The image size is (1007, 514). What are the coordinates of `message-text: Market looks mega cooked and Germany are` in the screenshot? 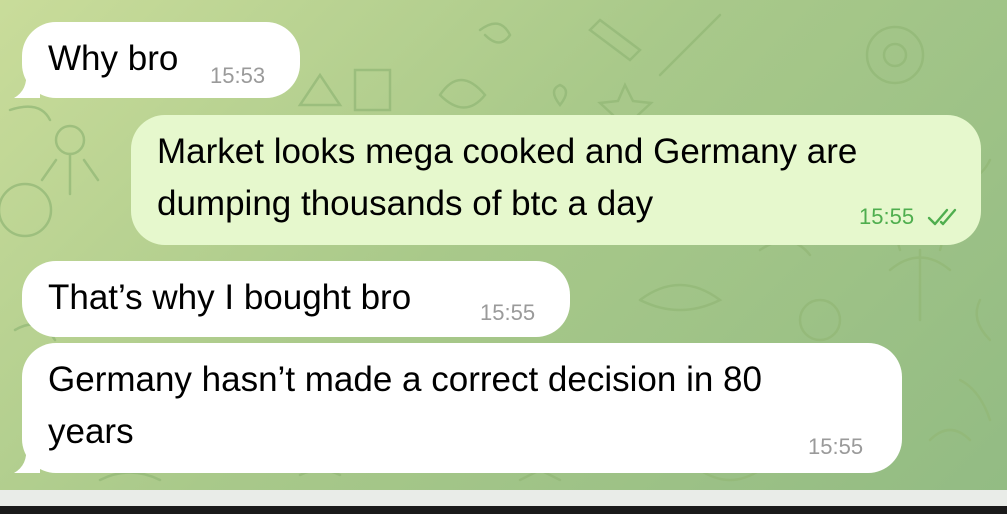 It's located at (507, 151).